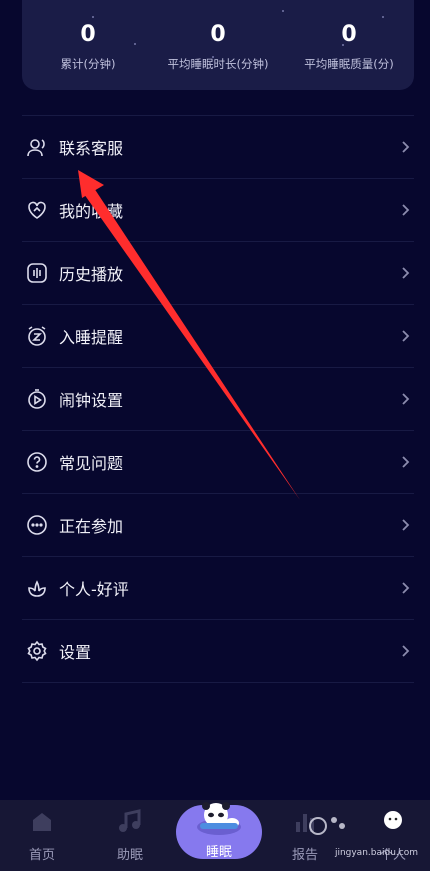 The image size is (430, 871). What do you see at coordinates (218, 146) in the screenshot?
I see `menu-item-customer-service: 联系客服` at bounding box center [218, 146].